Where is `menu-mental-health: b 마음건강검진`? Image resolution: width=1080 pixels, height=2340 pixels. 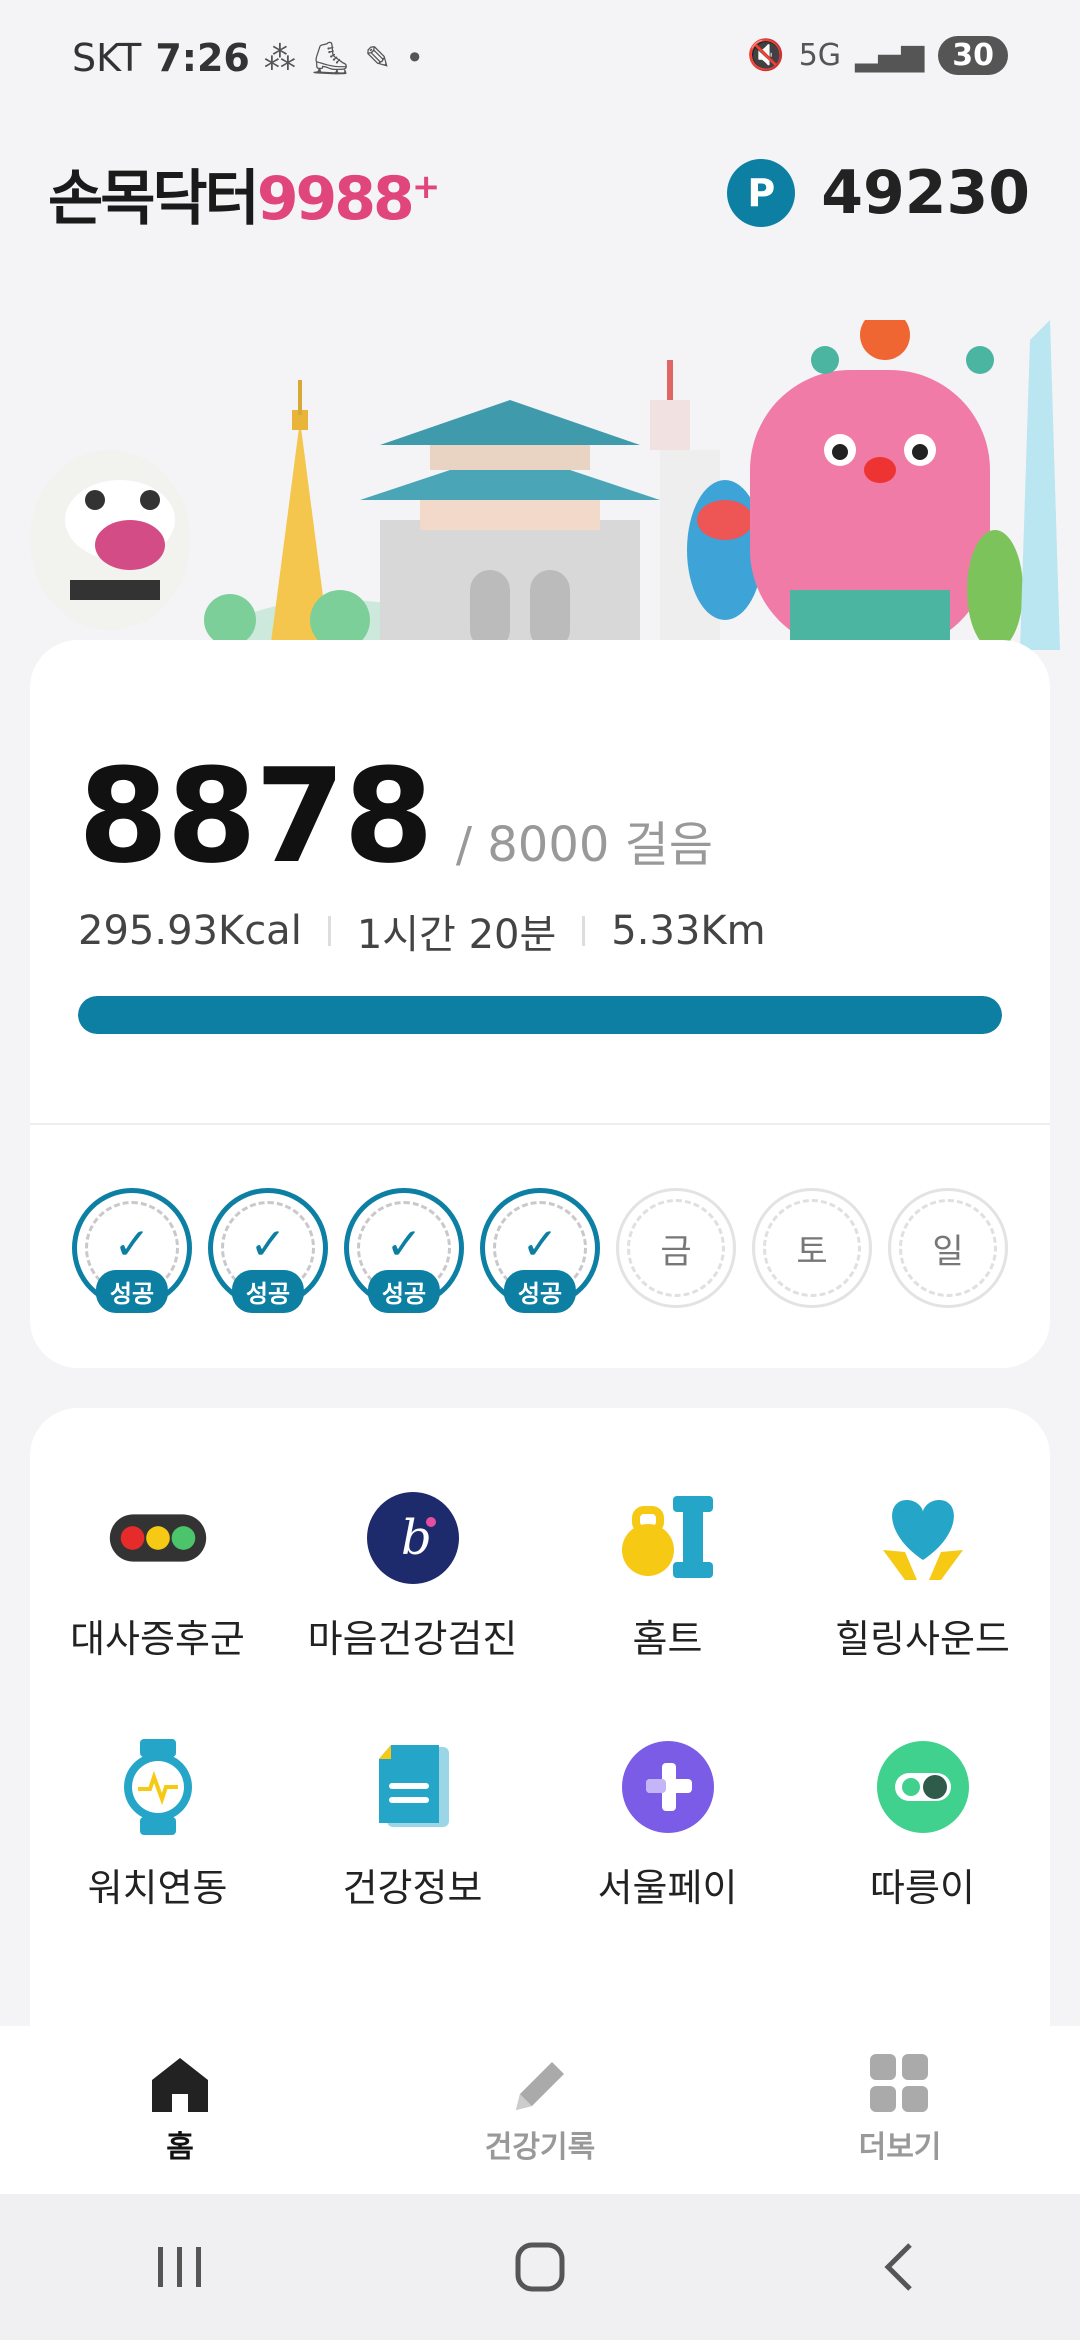
menu-mental-health: b 마음건강검진 is located at coordinates (412, 1575).